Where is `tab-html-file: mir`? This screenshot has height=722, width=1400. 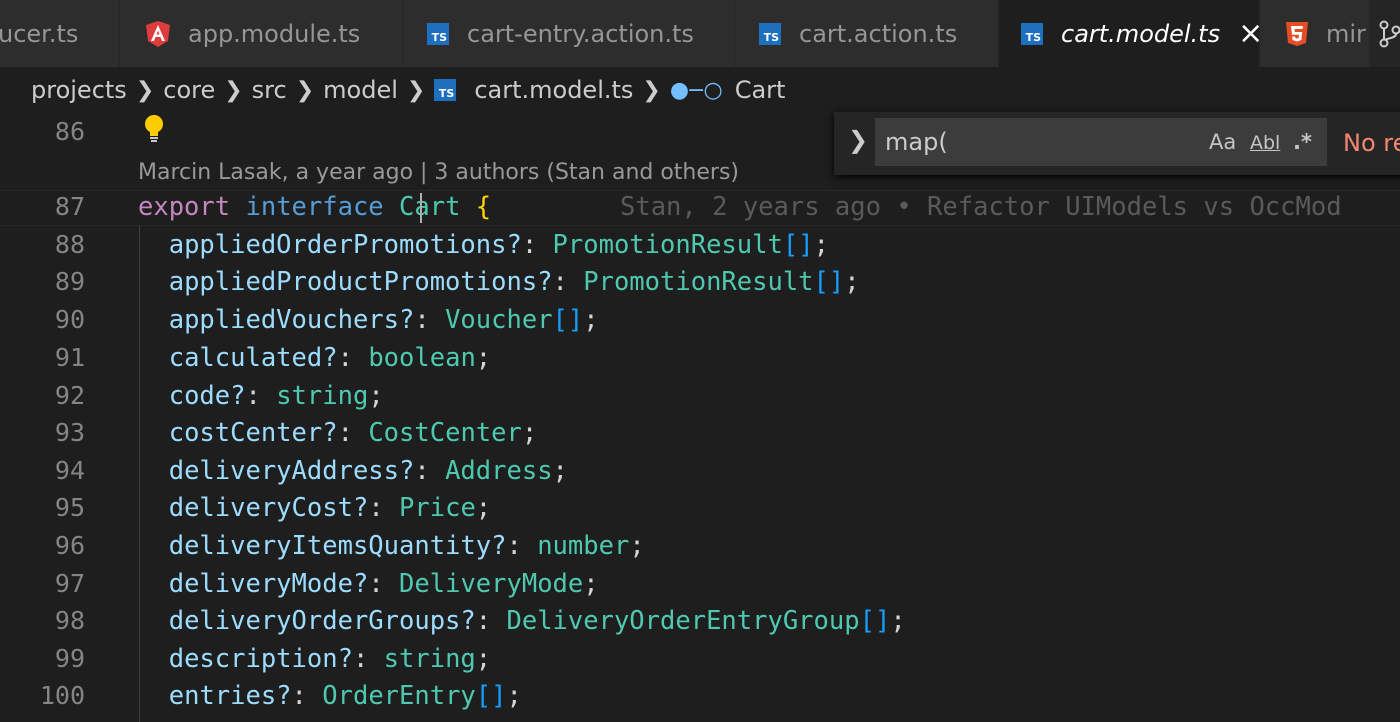
tab-html-file: mir is located at coordinates (1315, 33).